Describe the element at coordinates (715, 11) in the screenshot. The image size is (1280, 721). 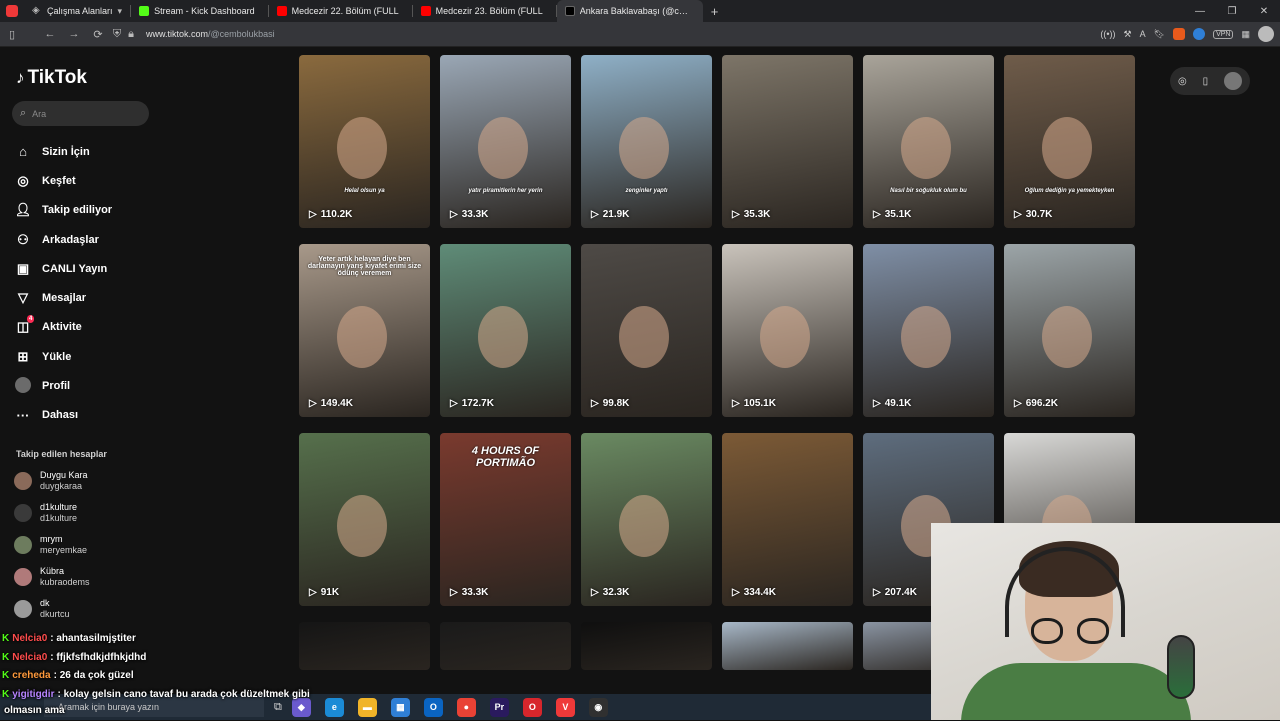
I see `new-tab-button: +` at that location.